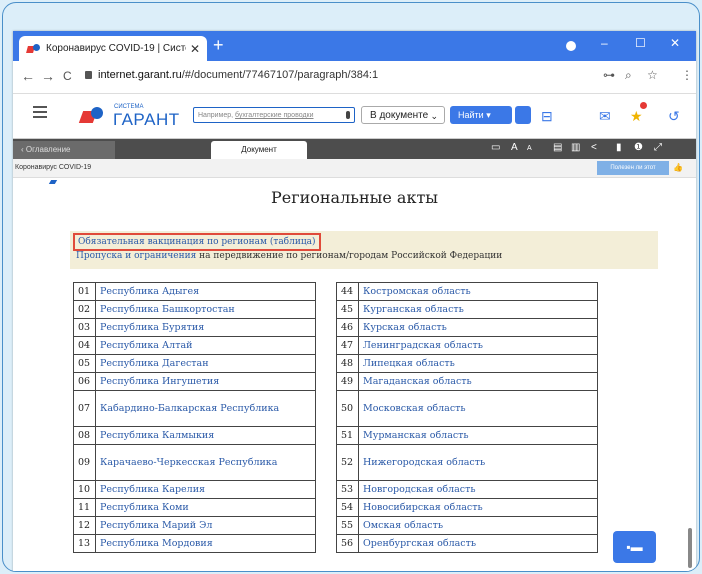 This screenshot has width=702, height=574. I want to click on region-code: 54, so click(347, 507).